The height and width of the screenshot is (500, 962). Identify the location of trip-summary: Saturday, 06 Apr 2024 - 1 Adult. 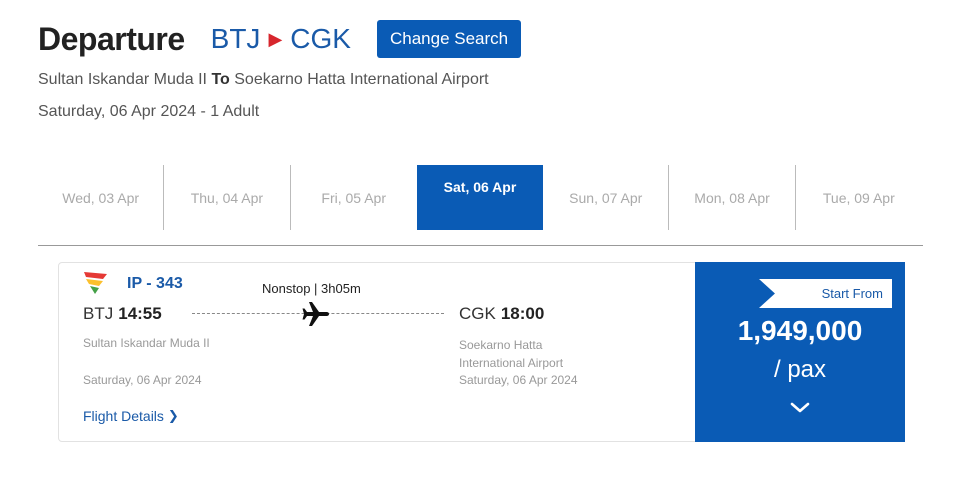
(149, 111).